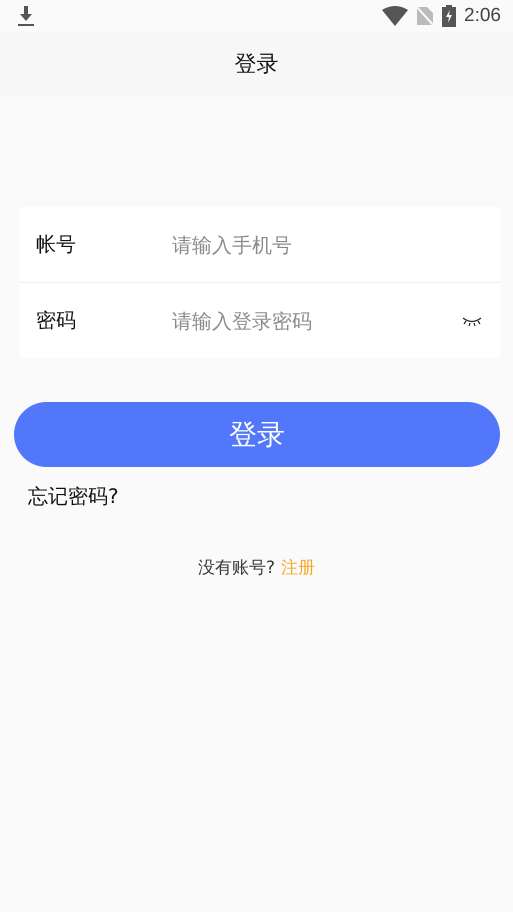 The height and width of the screenshot is (912, 513). Describe the element at coordinates (237, 568) in the screenshot. I see `register-prompt: 没有账号?` at that location.